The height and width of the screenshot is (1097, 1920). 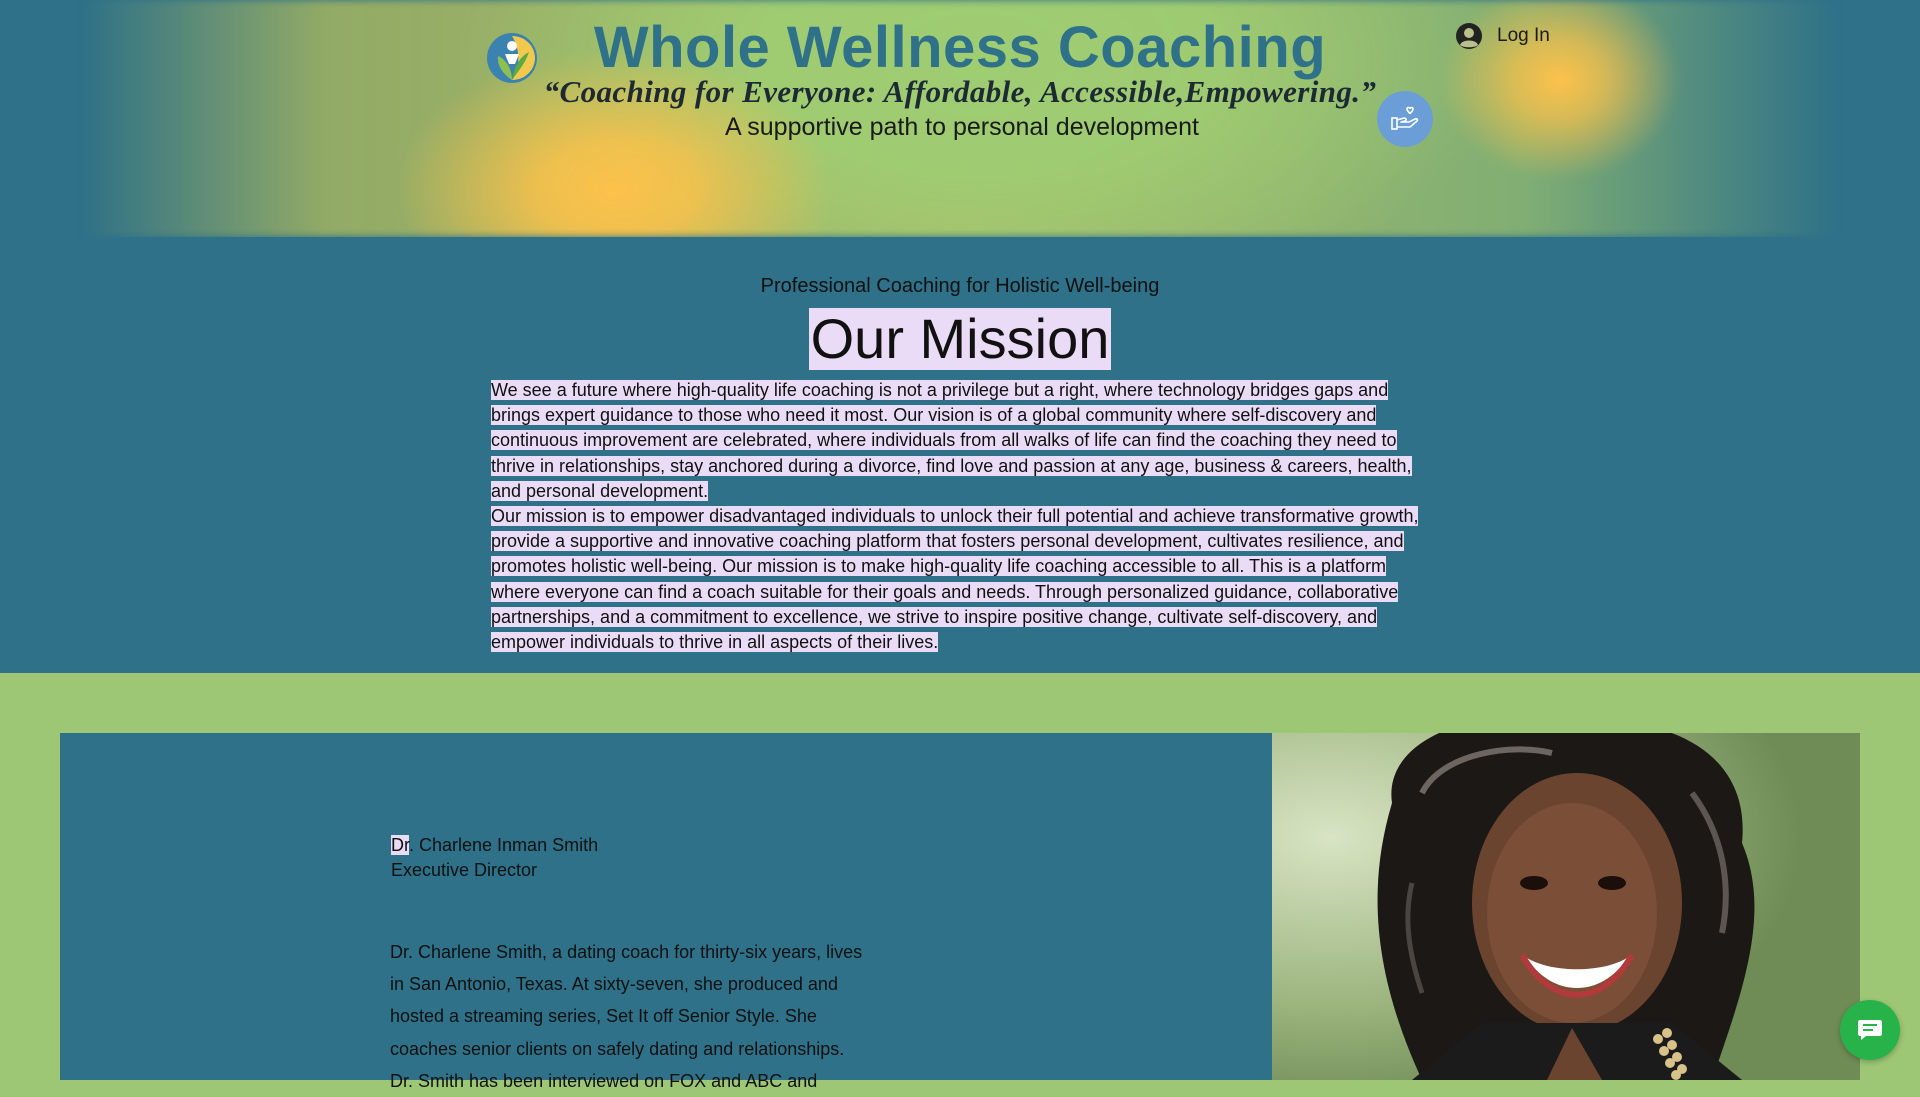 I want to click on director-name-prefix: Dr, so click(x=400, y=845).